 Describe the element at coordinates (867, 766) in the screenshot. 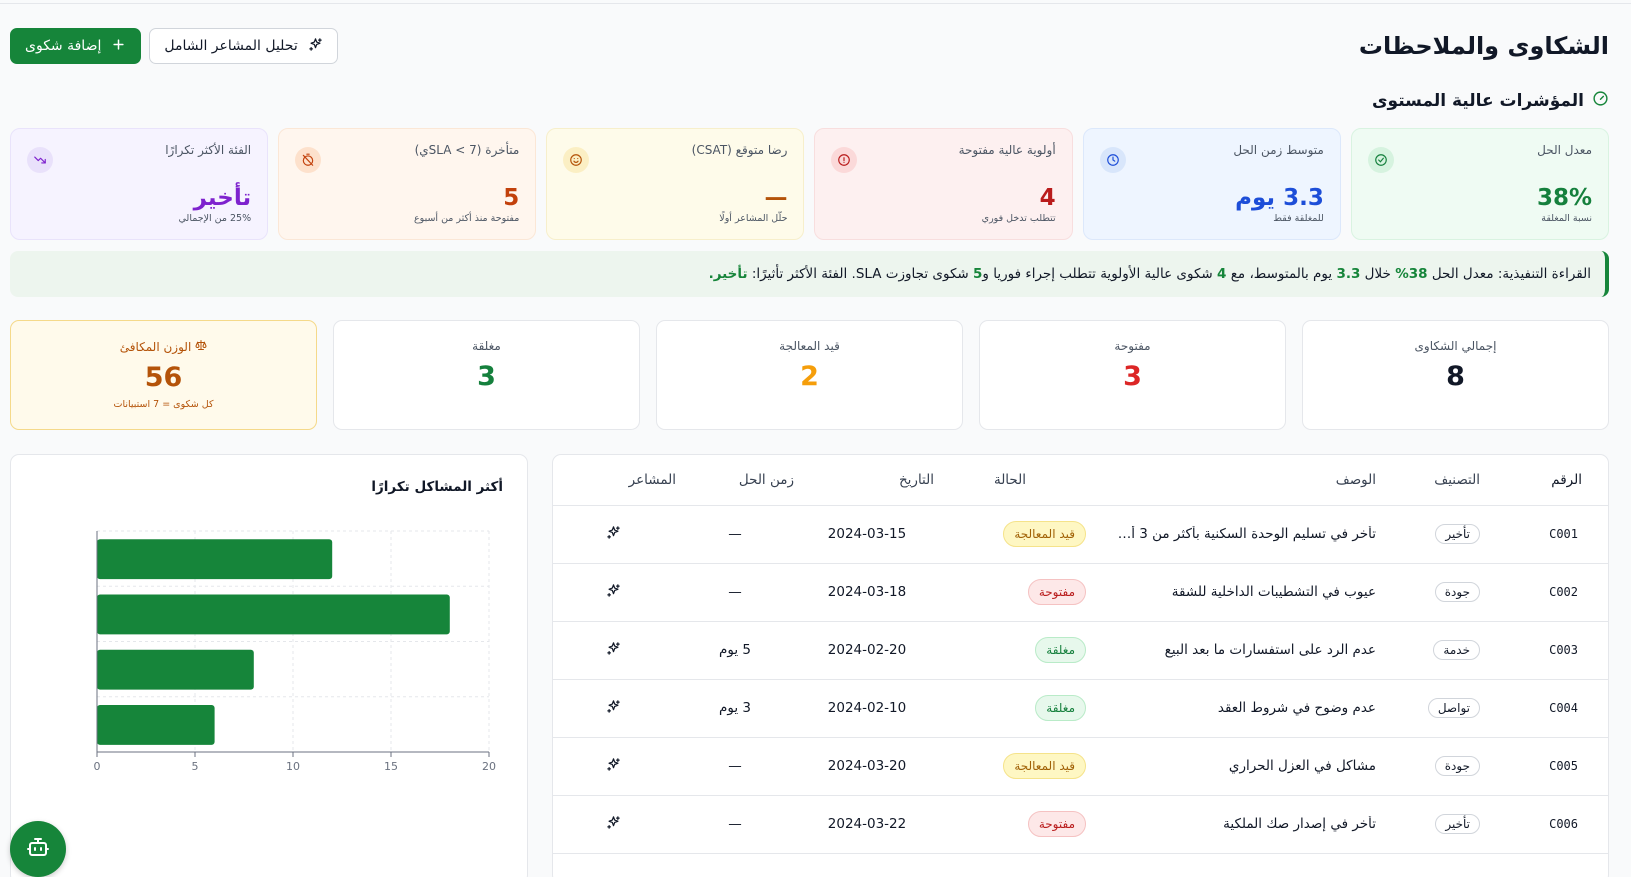

I see `date-cell: 2024-03-20` at that location.